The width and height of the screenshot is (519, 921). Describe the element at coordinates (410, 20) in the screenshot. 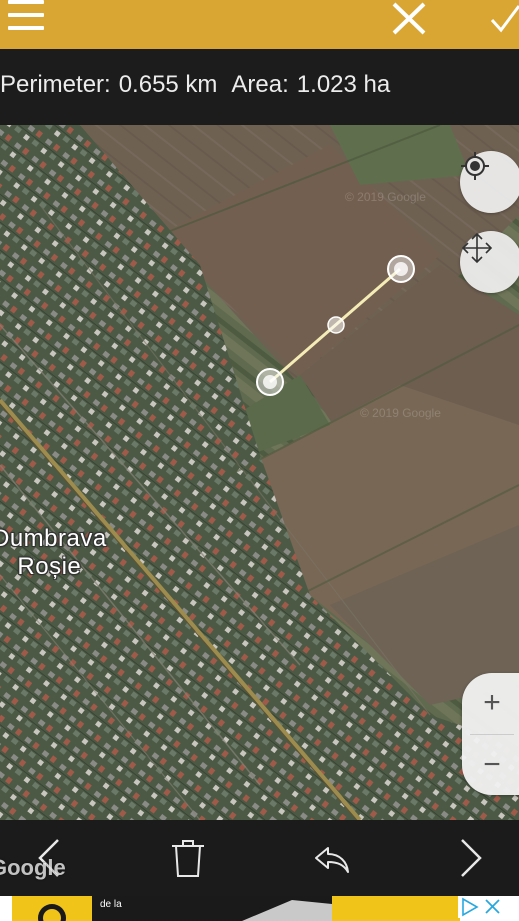

I see `close-icon` at that location.